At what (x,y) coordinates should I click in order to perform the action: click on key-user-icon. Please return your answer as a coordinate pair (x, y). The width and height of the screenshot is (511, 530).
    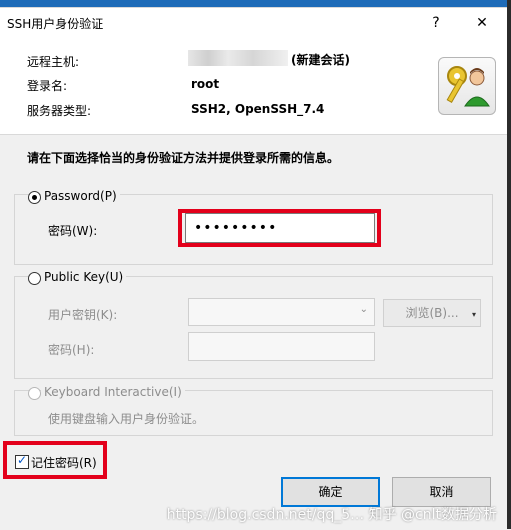
    Looking at the image, I should click on (467, 86).